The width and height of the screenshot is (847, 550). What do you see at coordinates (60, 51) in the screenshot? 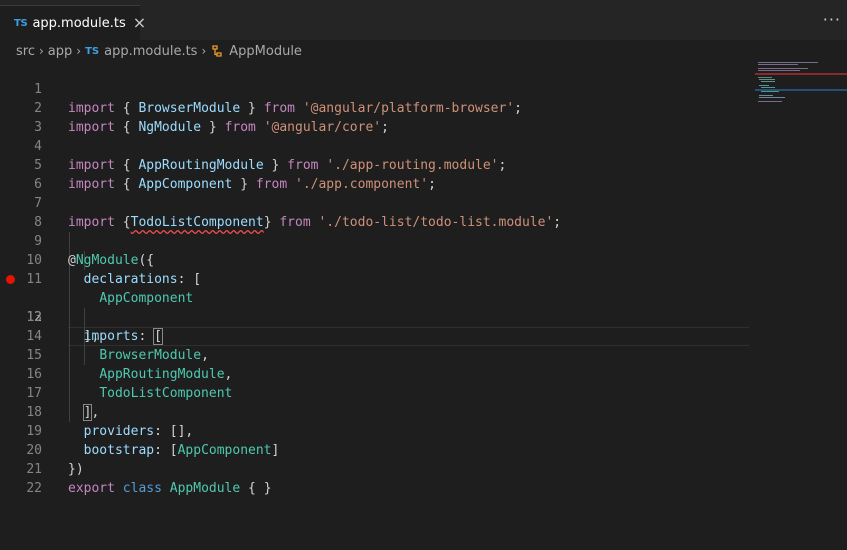
I see `breadcrumb-item-app: app` at bounding box center [60, 51].